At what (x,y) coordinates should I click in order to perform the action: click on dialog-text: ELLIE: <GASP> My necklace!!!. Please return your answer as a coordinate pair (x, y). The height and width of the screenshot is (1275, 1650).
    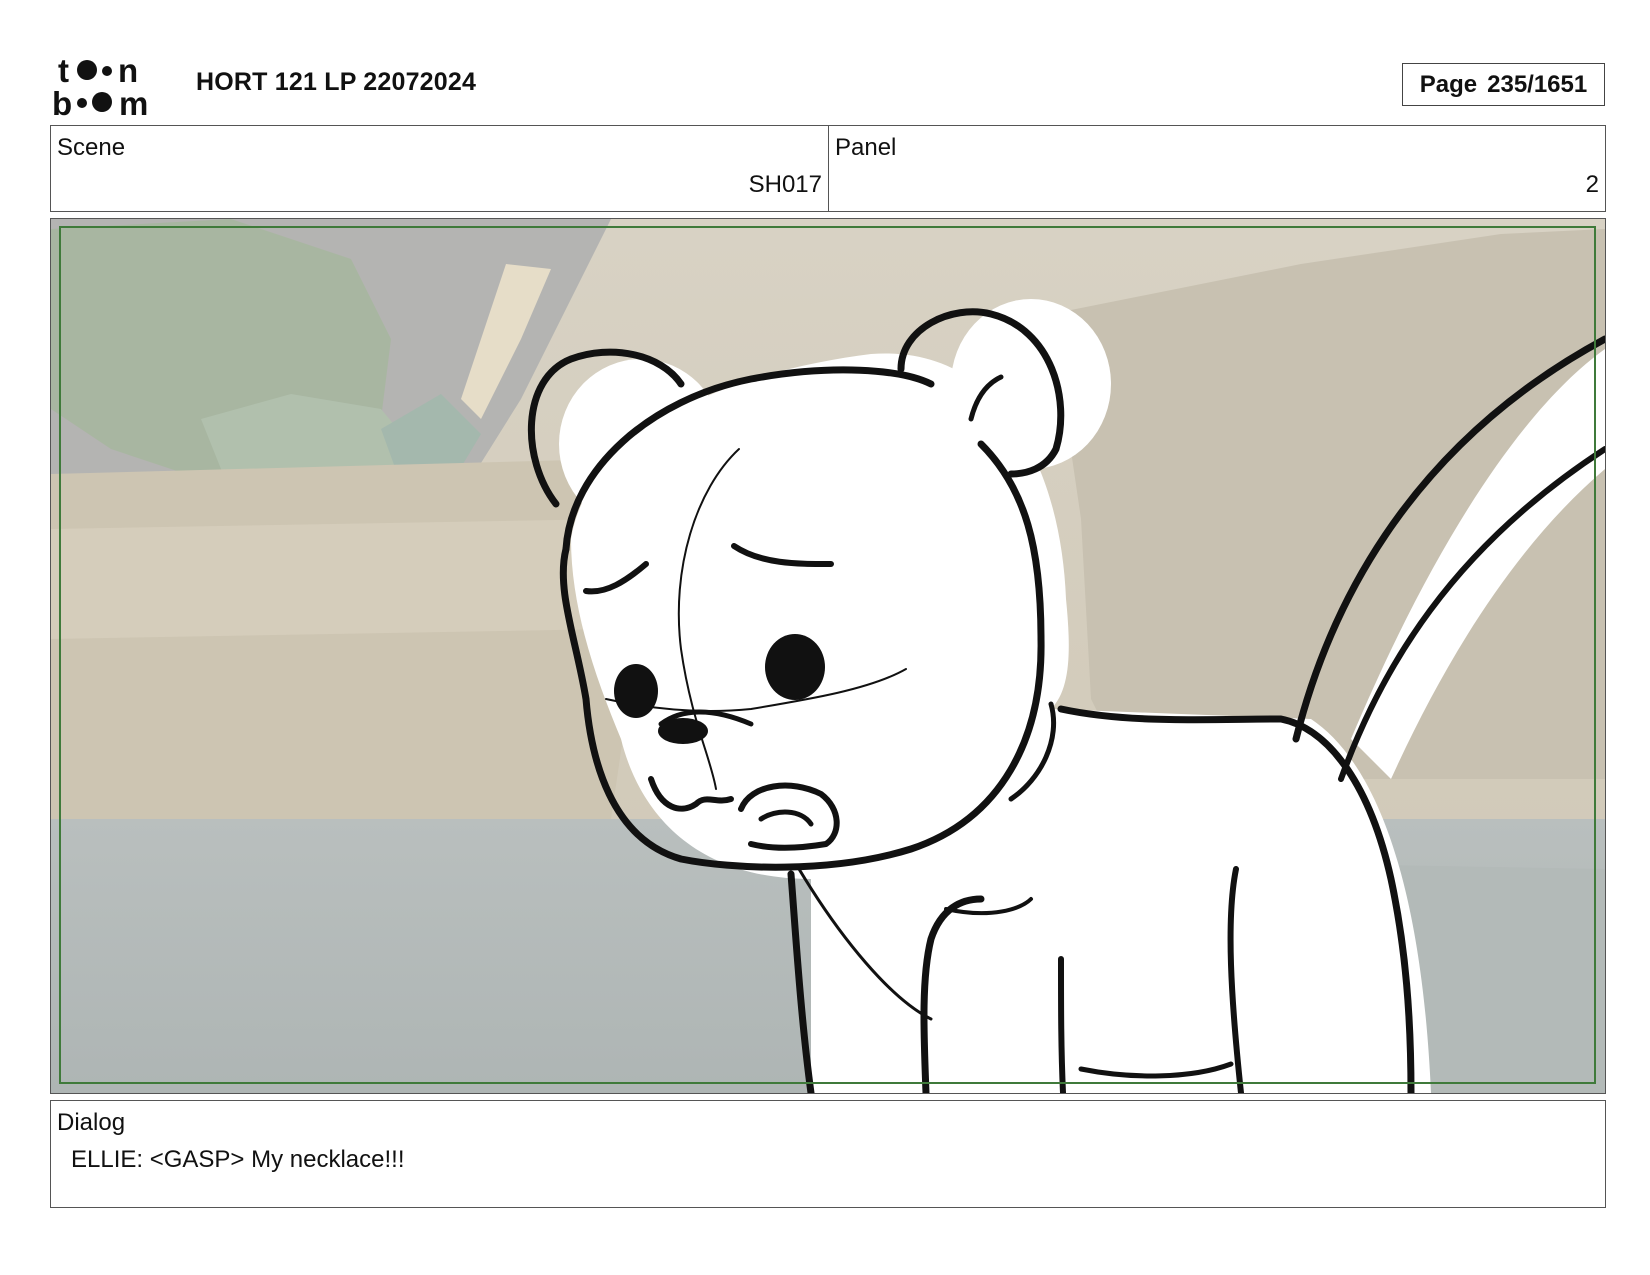
    Looking at the image, I should click on (238, 1159).